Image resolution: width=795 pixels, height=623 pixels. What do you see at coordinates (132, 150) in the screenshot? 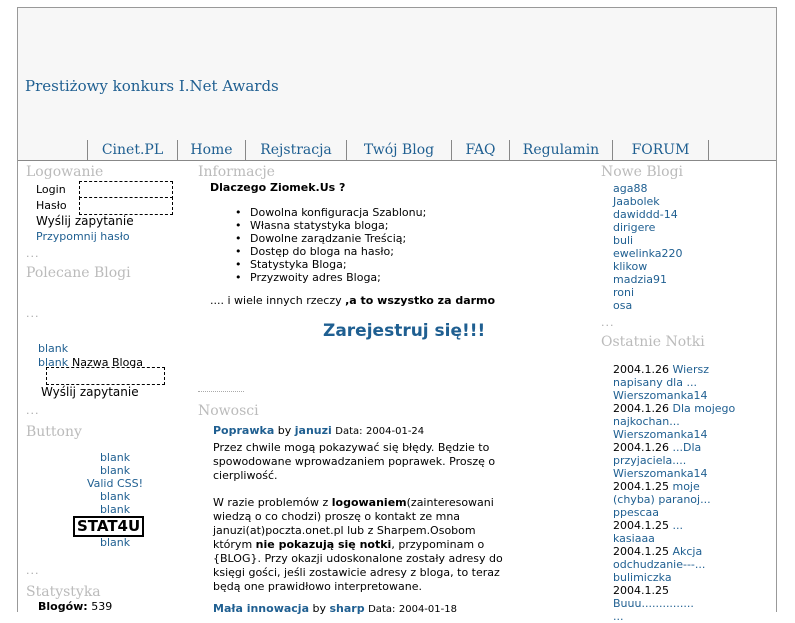
I see `nav-cinet: Cinet.PL` at bounding box center [132, 150].